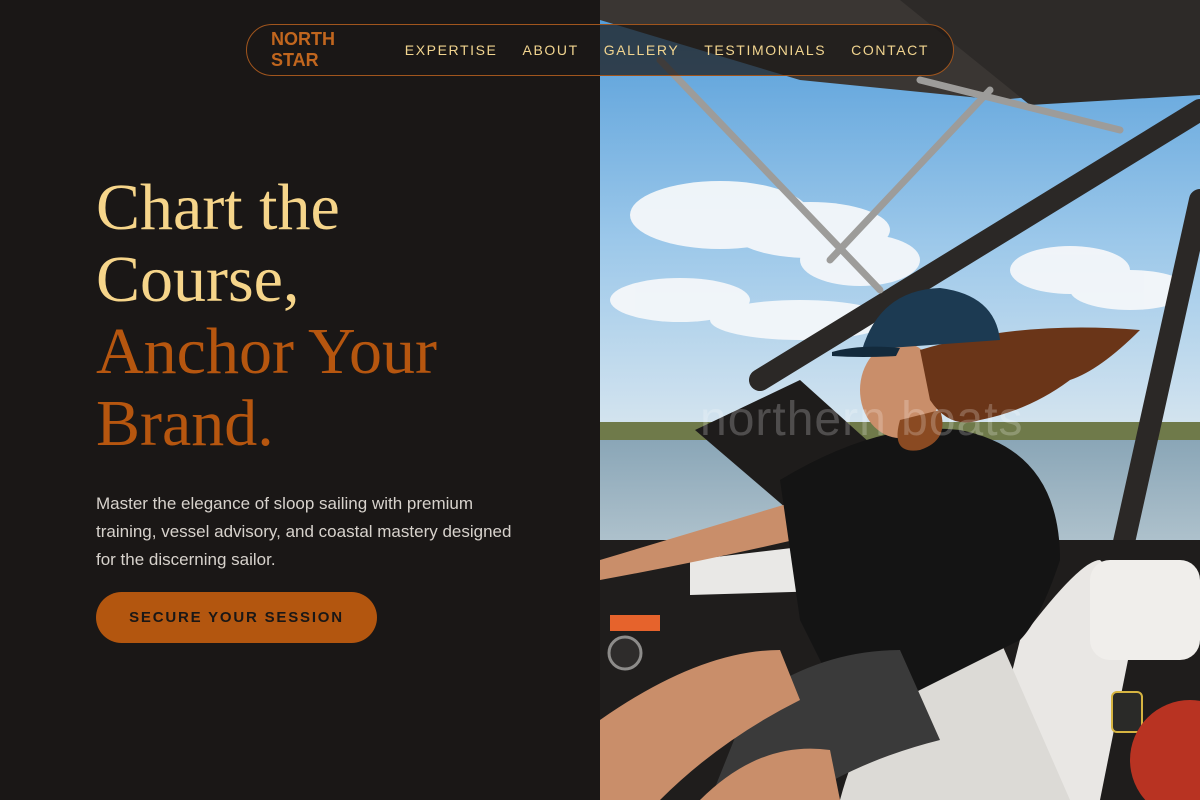 The image size is (1200, 800). What do you see at coordinates (451, 50) in the screenshot?
I see `nav-link-expertise: EXPERTISE` at bounding box center [451, 50].